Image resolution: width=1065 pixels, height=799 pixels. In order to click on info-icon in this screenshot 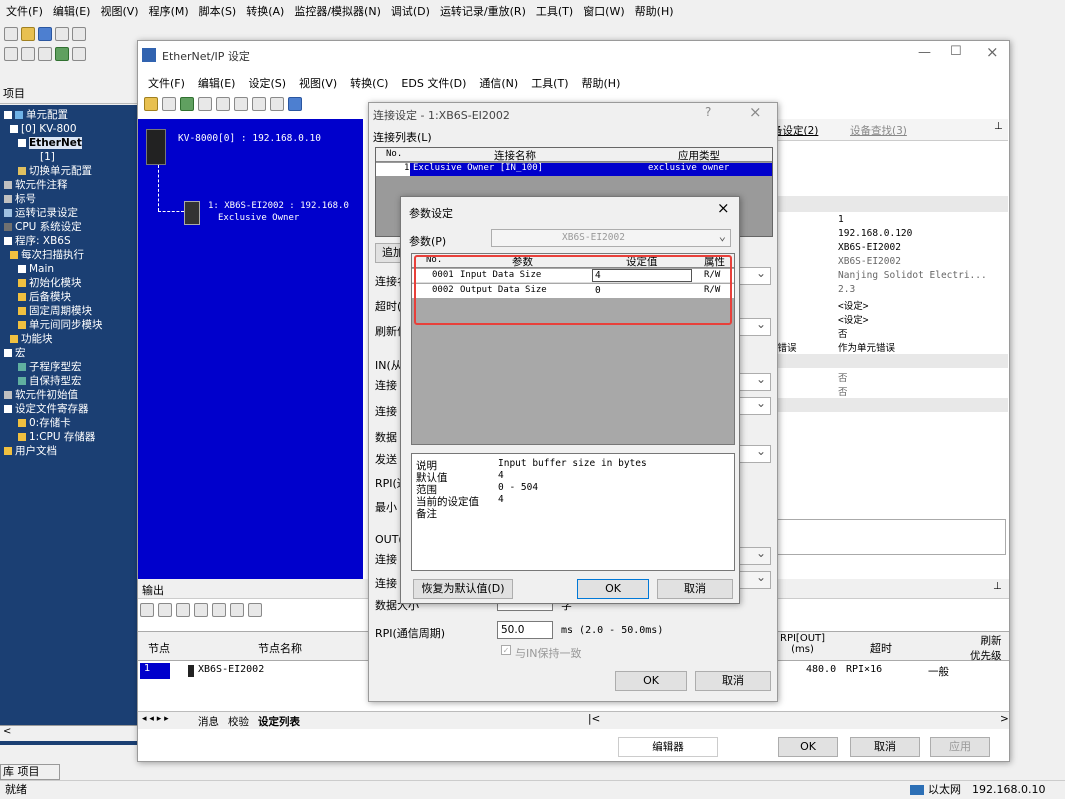, I will do `click(169, 104)`.